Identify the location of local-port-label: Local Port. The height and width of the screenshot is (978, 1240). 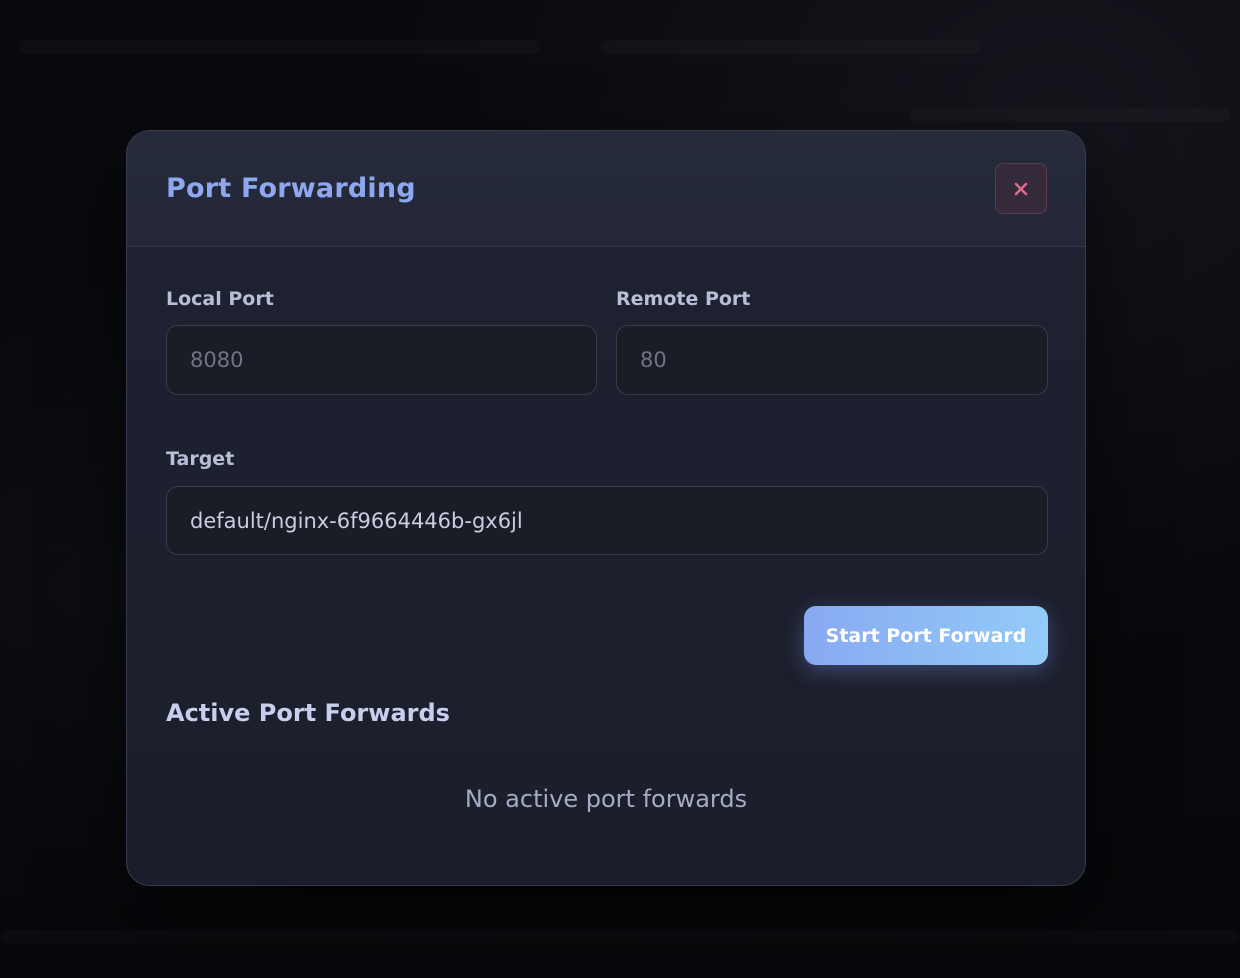
(220, 299).